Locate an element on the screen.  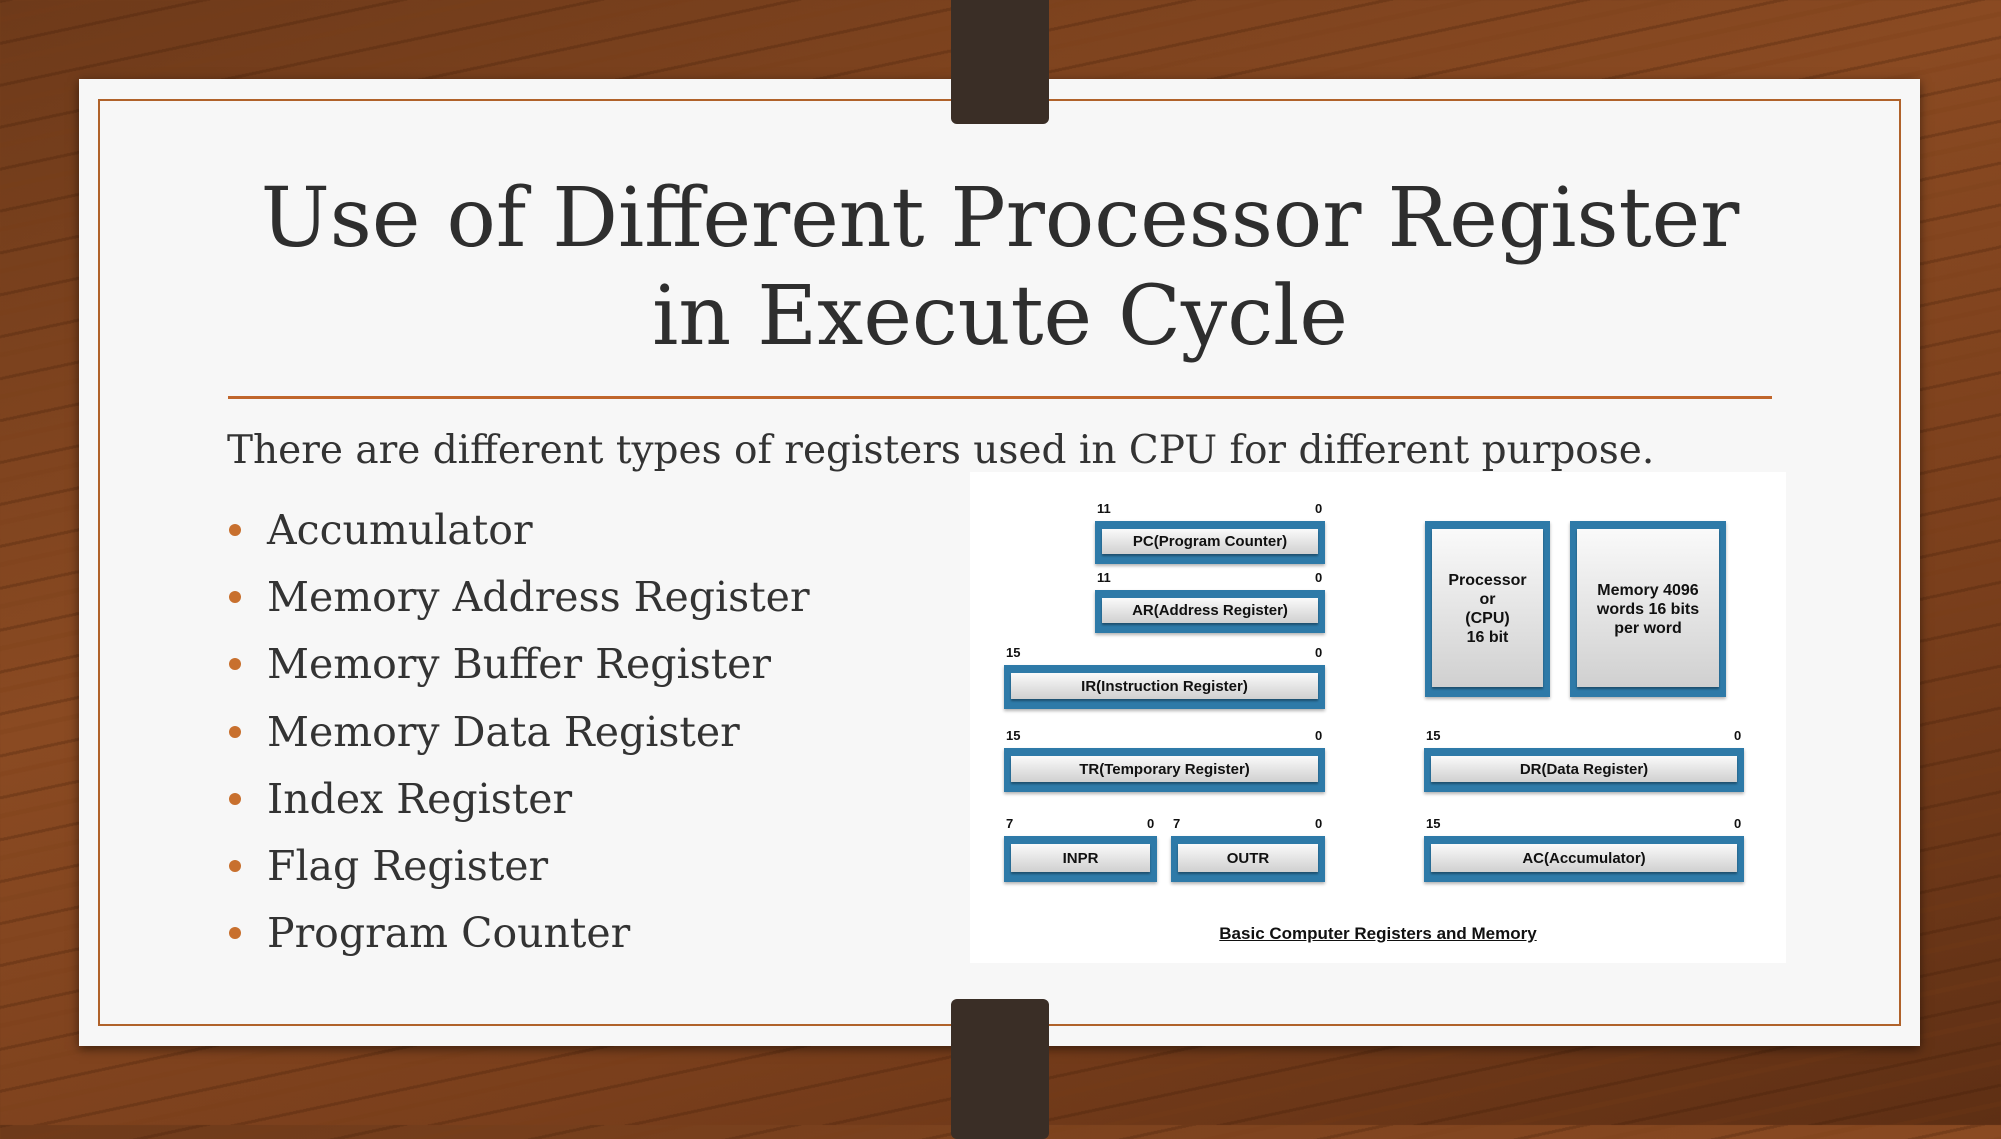
processor-label-line: (CPU) is located at coordinates (1487, 618).